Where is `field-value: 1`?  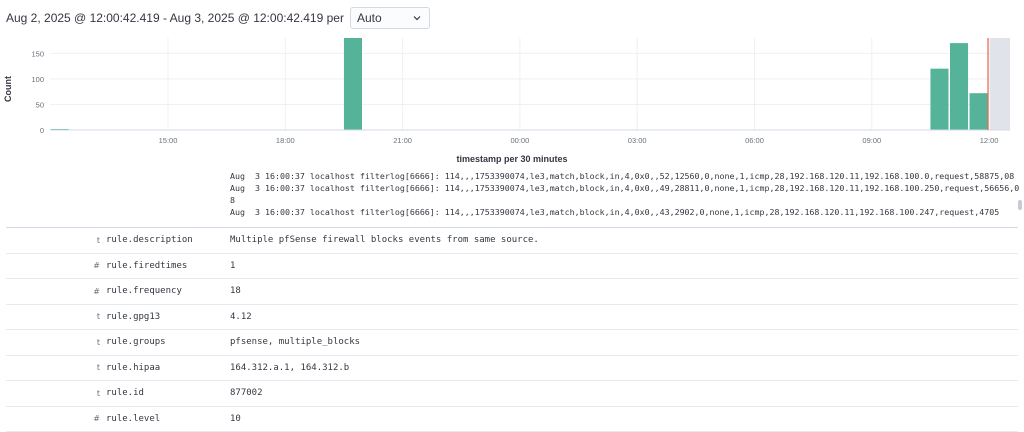
field-value: 1 is located at coordinates (232, 266).